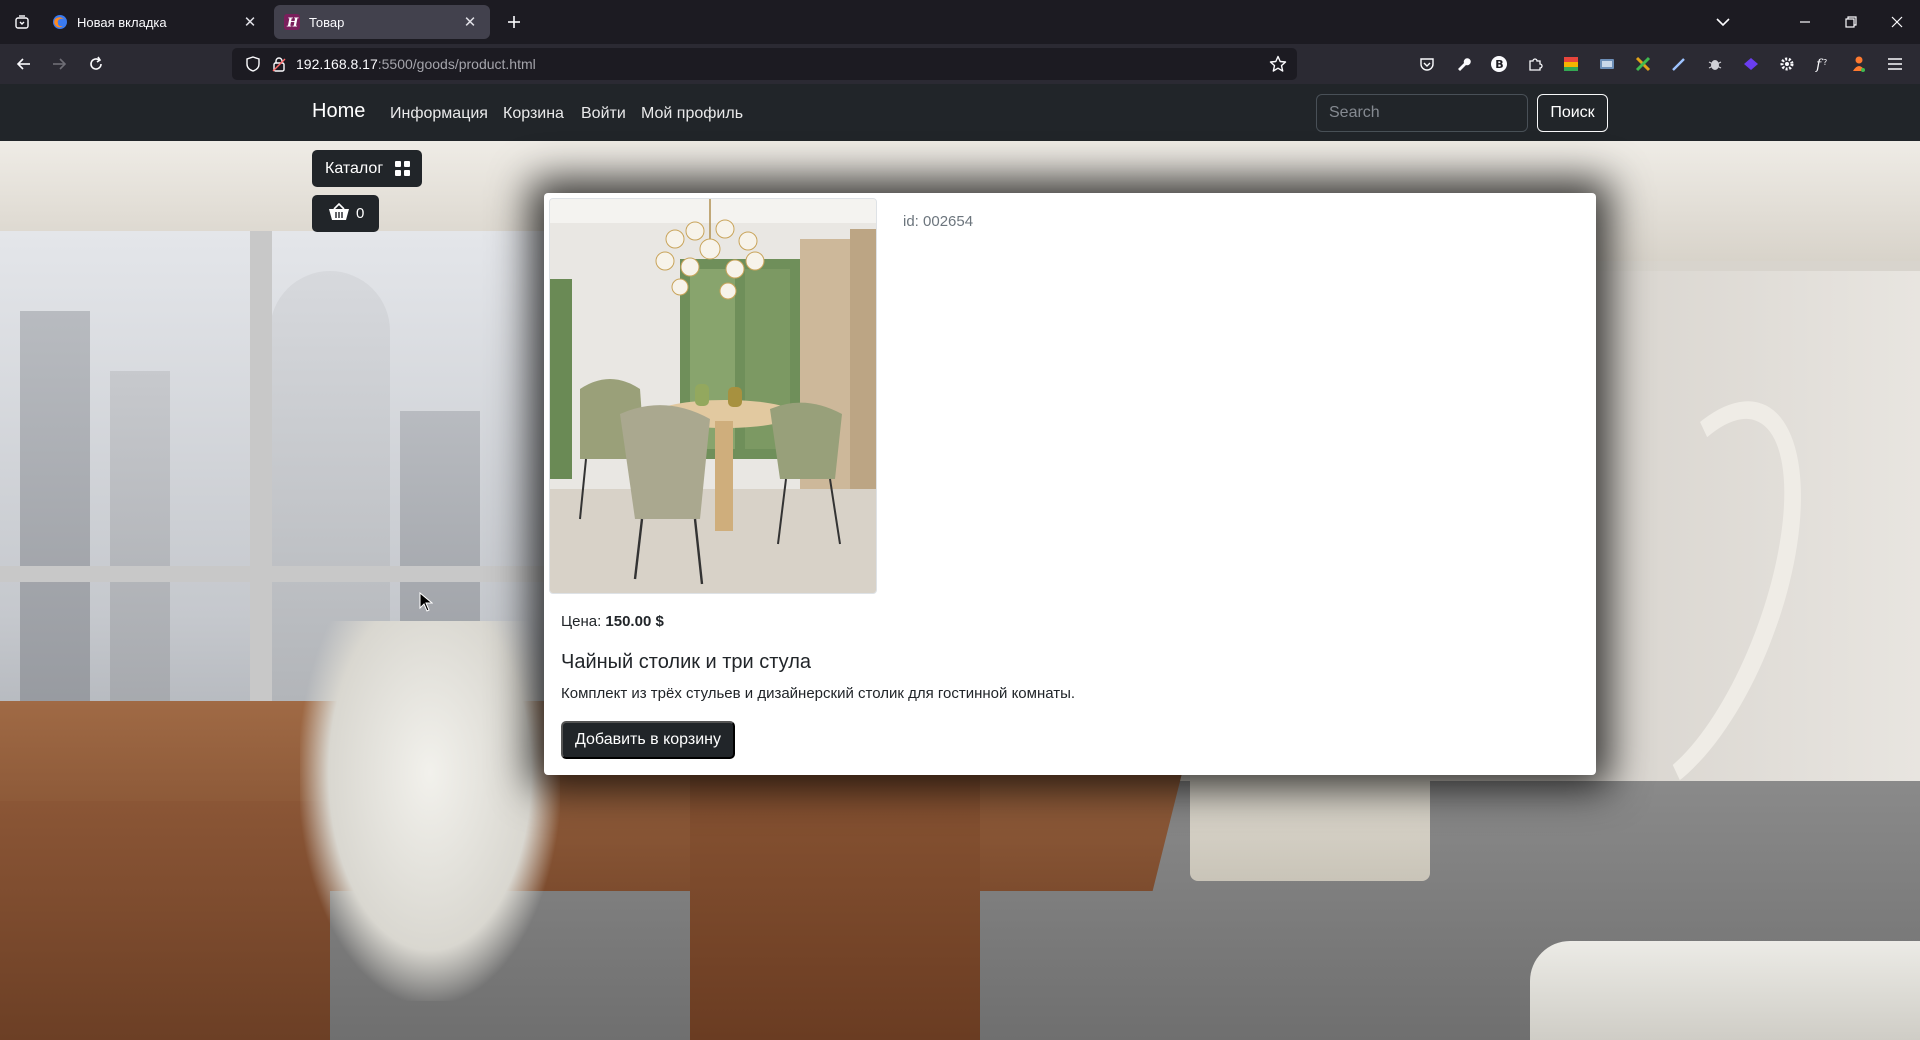 This screenshot has width=1920, height=1040. I want to click on wrench-icon, so click(1463, 64).